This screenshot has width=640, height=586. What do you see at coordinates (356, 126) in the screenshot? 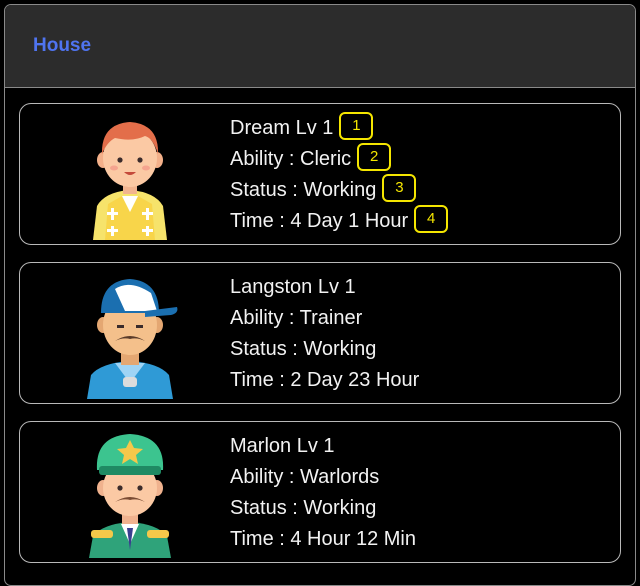
I see `annotation-marker: 1` at bounding box center [356, 126].